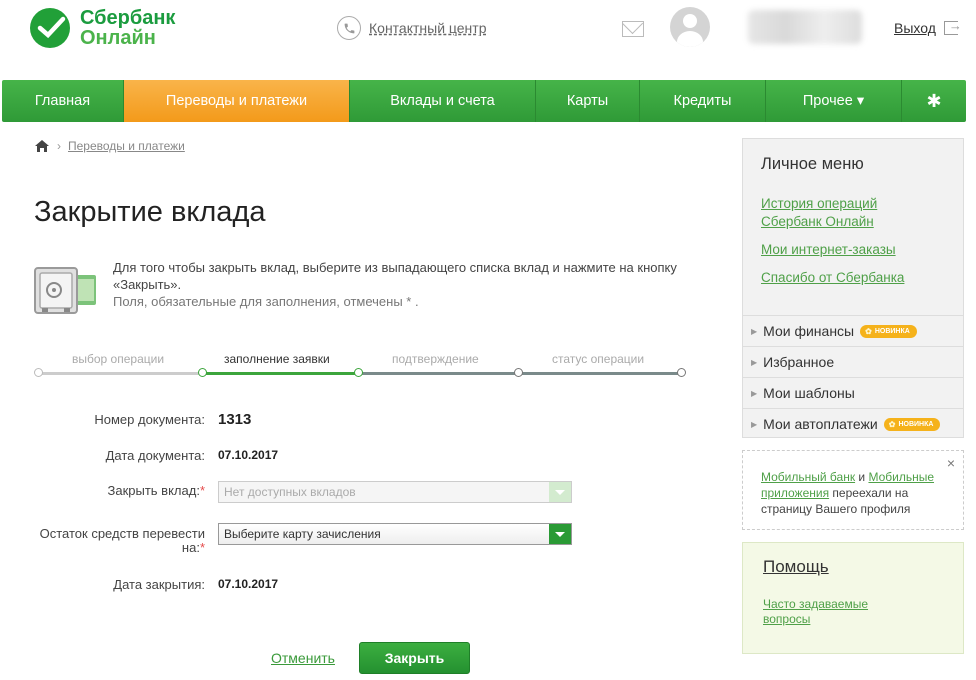  Describe the element at coordinates (805, 27) in the screenshot. I see `user-name-blurred` at that location.